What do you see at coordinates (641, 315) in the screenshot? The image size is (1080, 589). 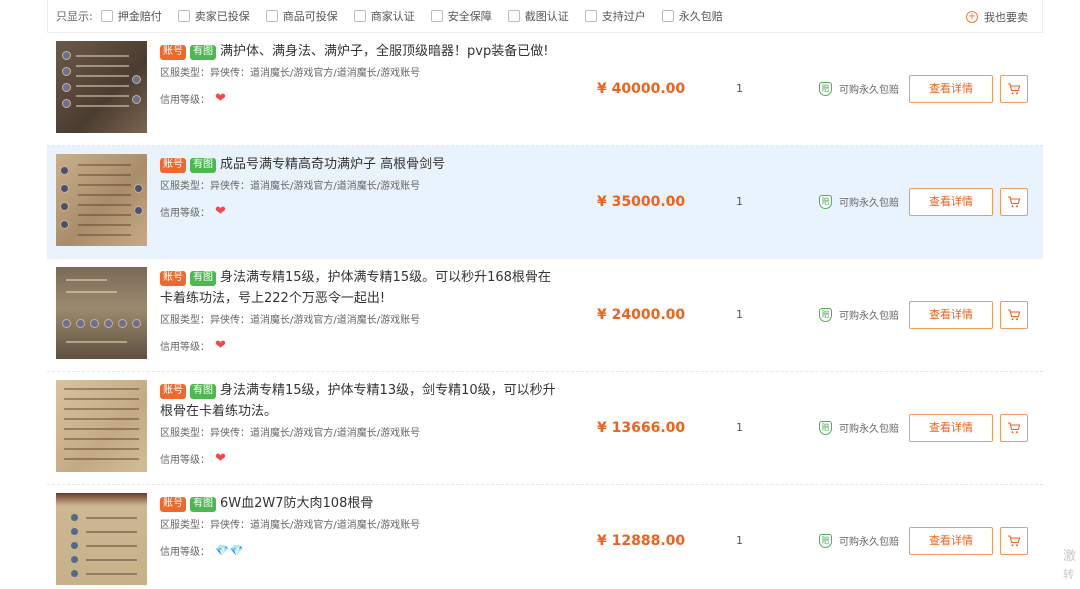 I see `listing-price: ¥ 24000.00` at bounding box center [641, 315].